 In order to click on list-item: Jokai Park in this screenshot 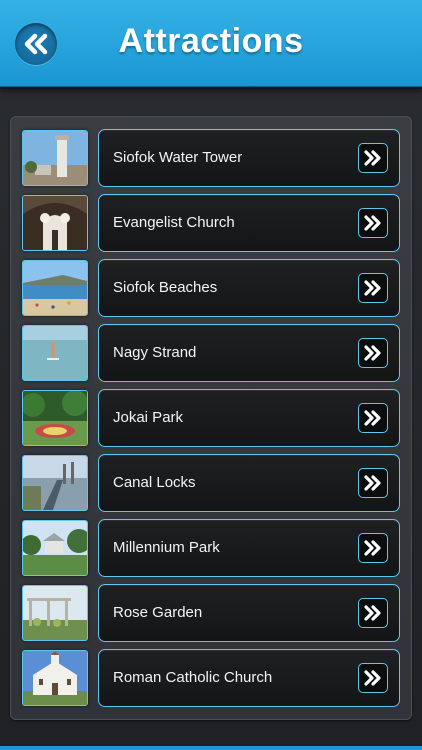, I will do `click(211, 418)`.